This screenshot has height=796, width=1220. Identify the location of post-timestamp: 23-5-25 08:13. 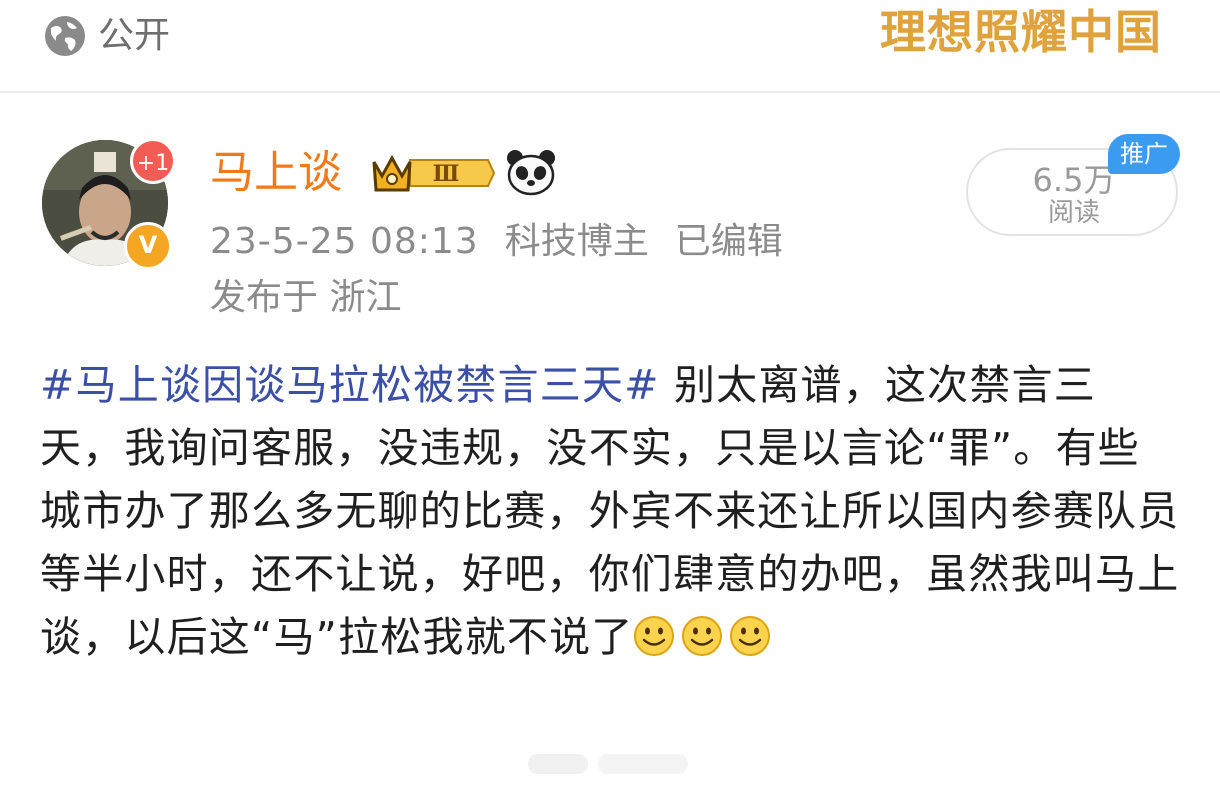
(344, 241).